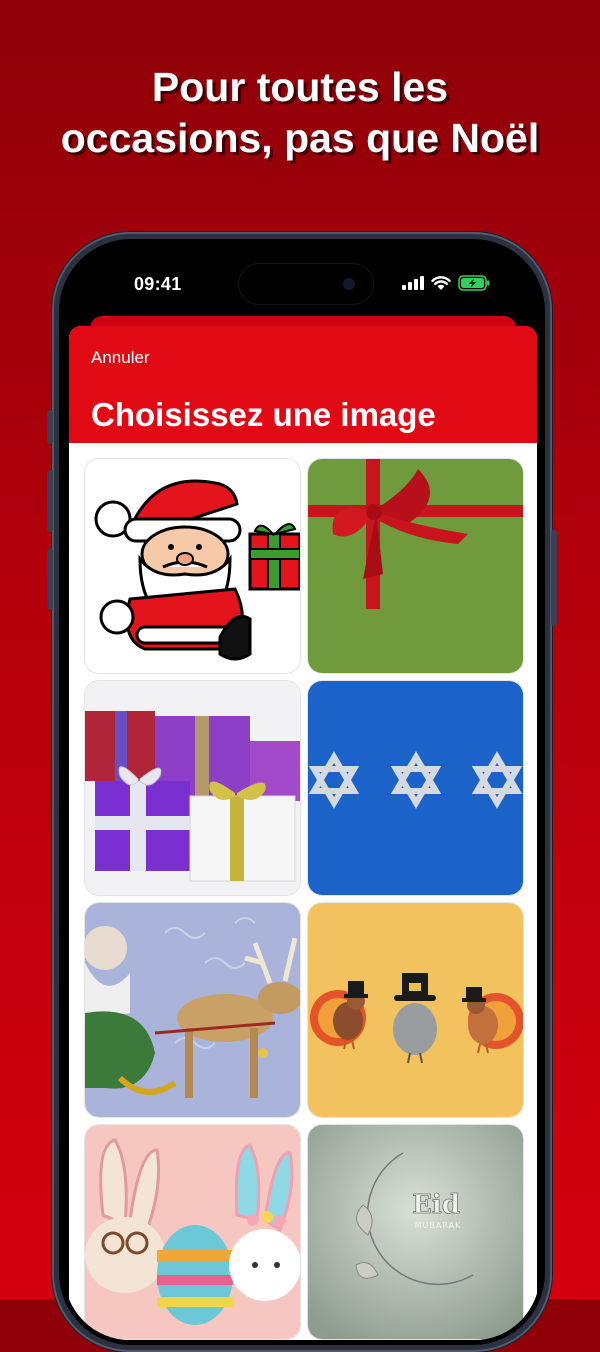 This screenshot has height=1352, width=600. I want to click on image-tile-turkeys, so click(415, 1010).